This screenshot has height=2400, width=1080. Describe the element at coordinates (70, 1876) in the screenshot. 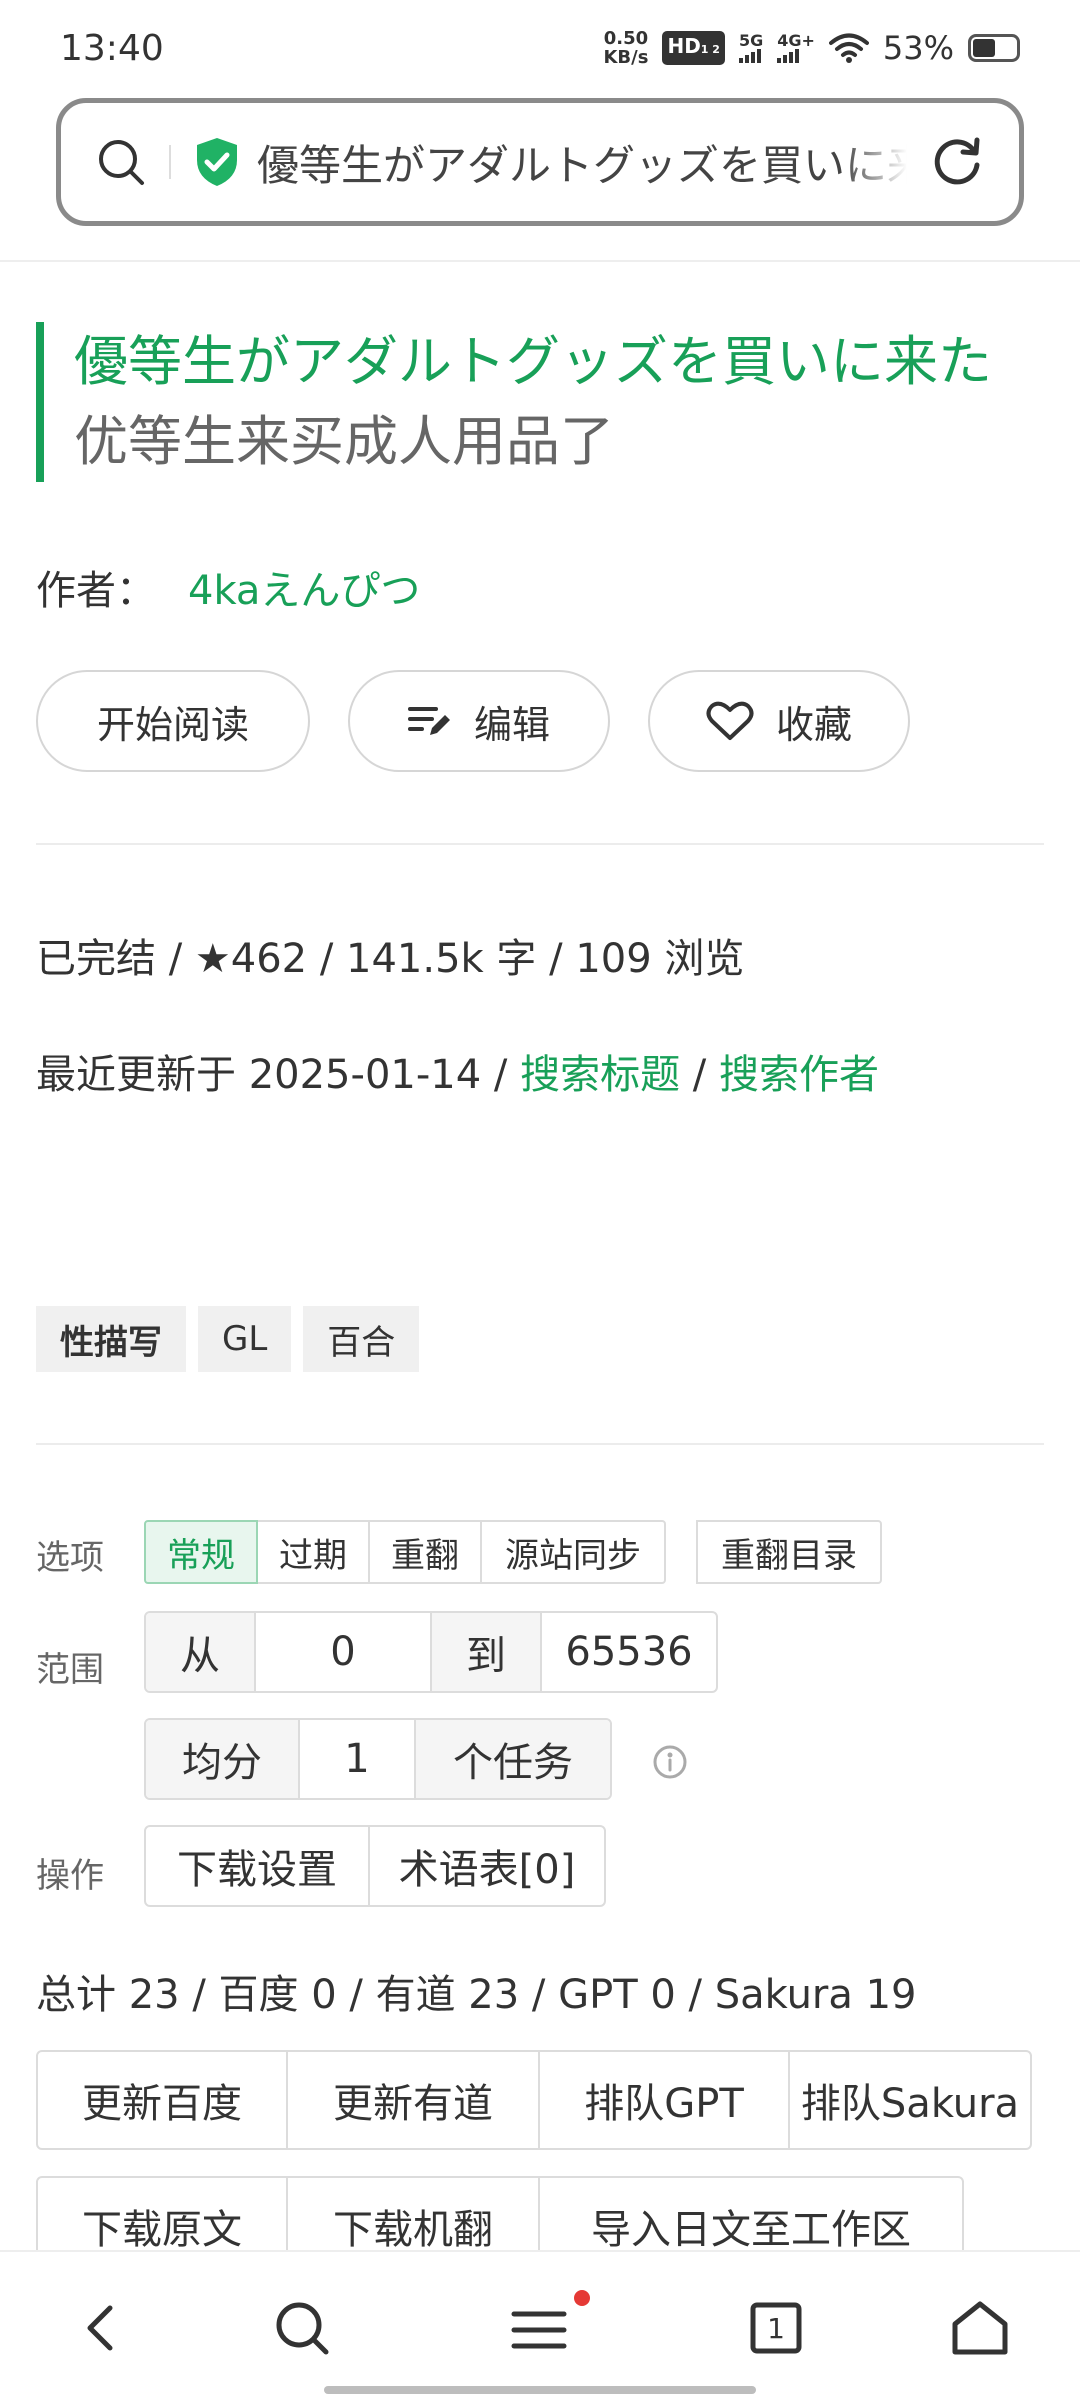

I see `operation-label: 操作` at that location.